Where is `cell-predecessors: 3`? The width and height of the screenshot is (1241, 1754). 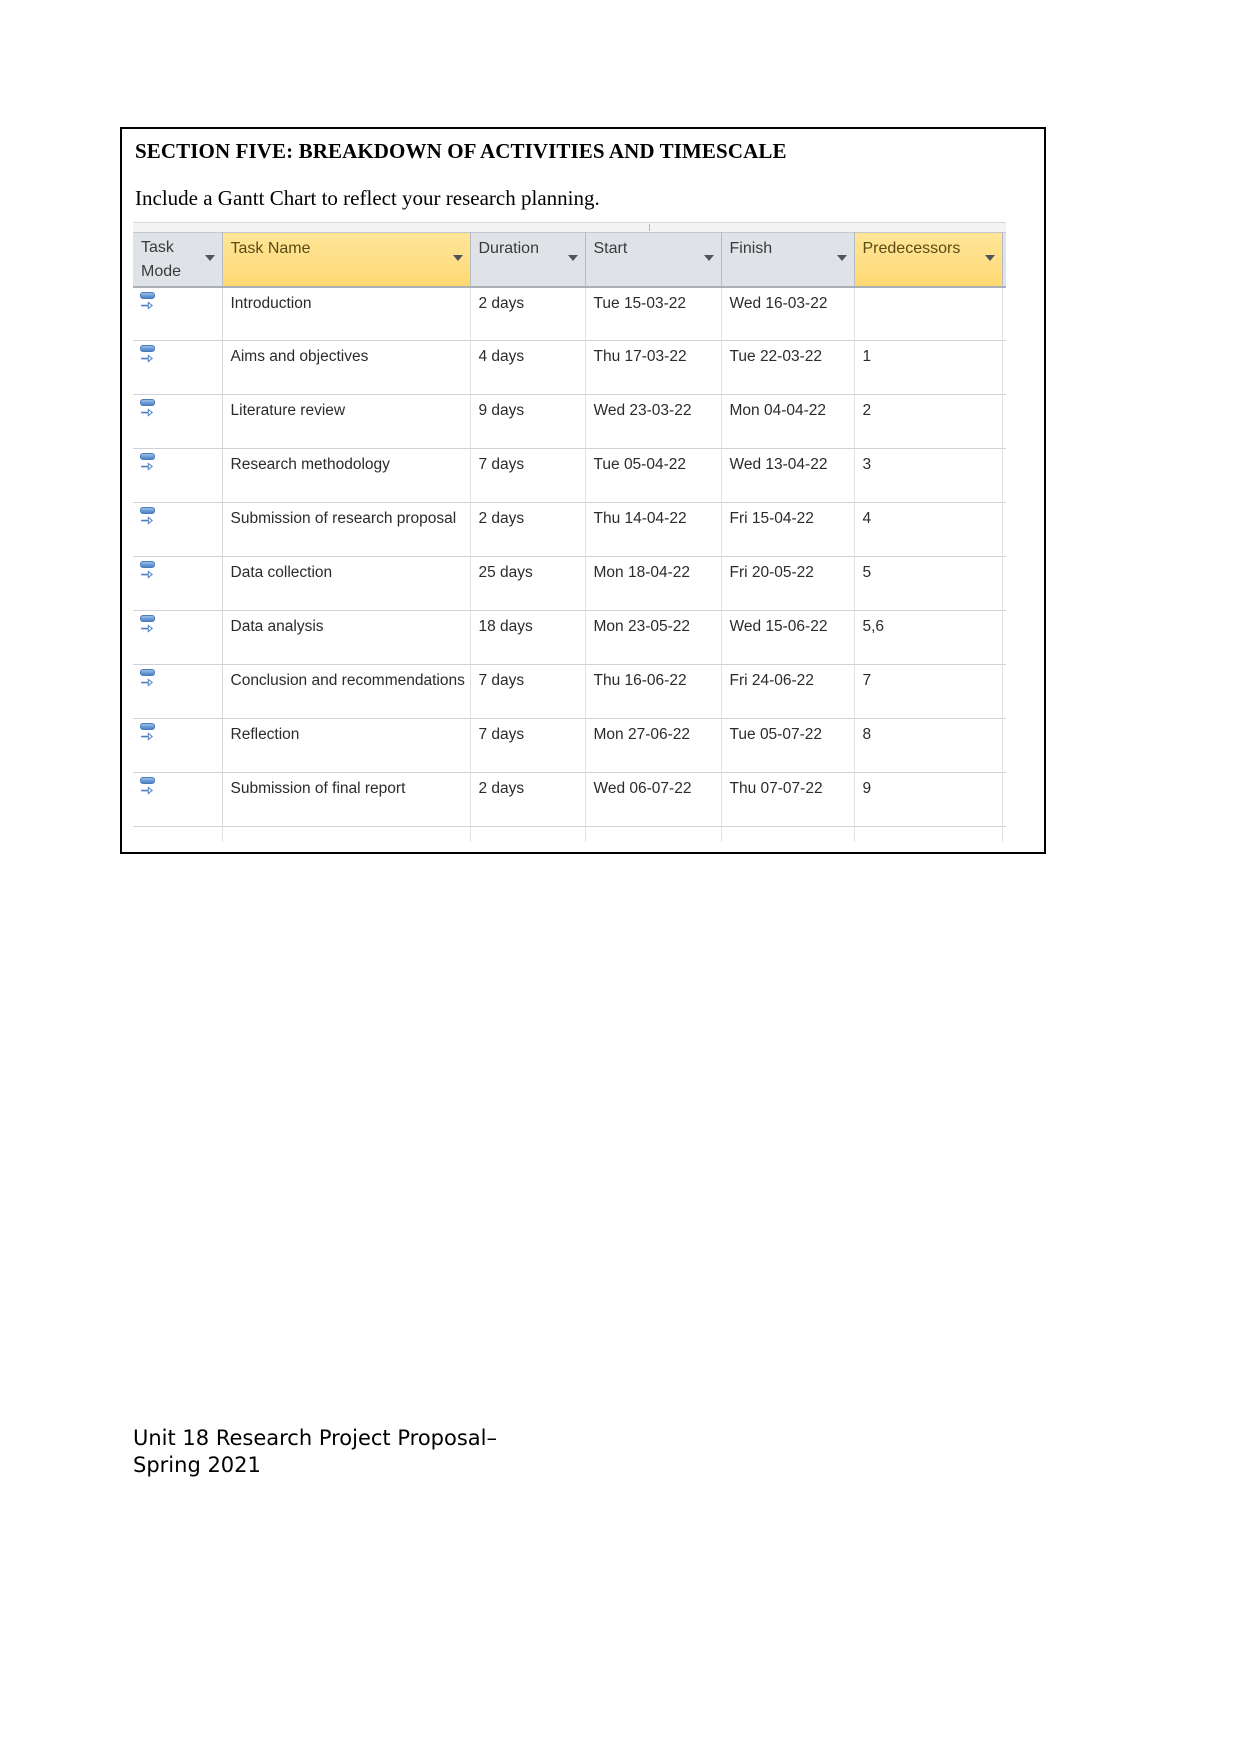 cell-predecessors: 3 is located at coordinates (928, 475).